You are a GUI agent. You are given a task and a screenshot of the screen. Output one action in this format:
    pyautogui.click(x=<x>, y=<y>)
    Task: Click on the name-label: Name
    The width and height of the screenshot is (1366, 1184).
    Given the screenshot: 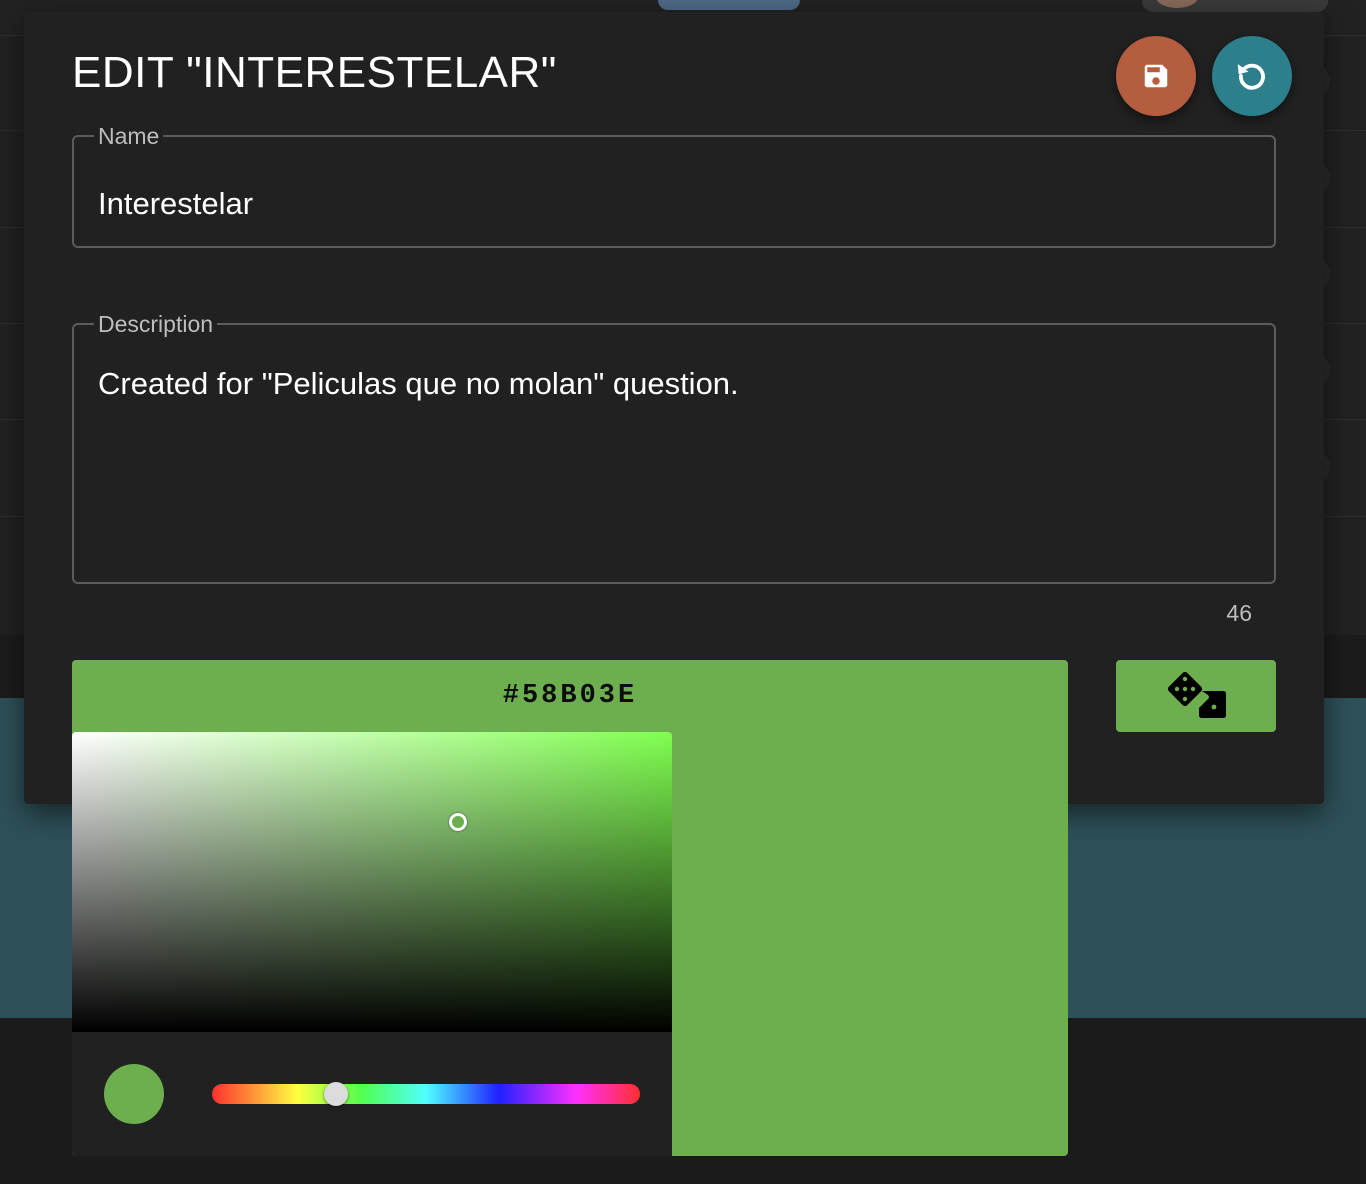 What is the action you would take?
    pyautogui.click(x=129, y=136)
    